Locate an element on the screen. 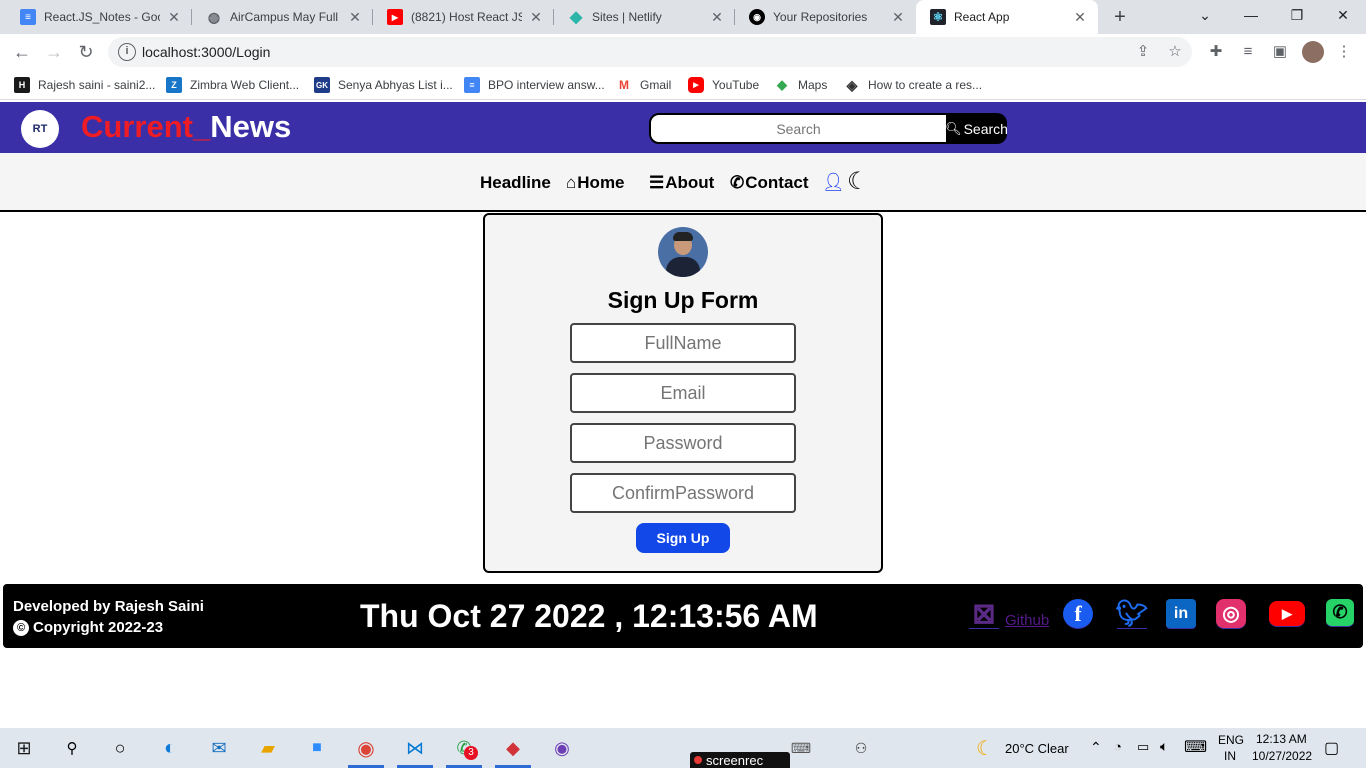  phone-icon: ✆ is located at coordinates (737, 182).